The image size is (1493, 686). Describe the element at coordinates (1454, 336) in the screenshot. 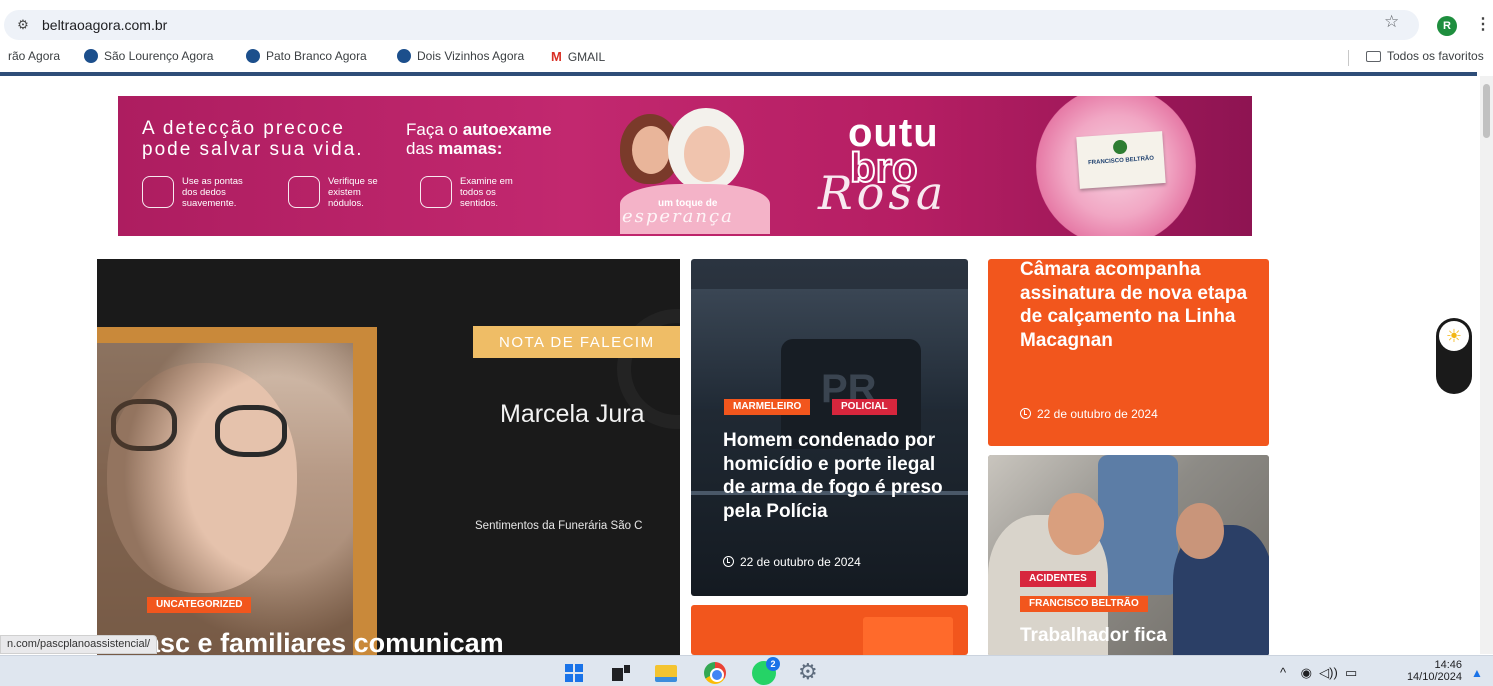

I see `sun-icon: ☀` at that location.